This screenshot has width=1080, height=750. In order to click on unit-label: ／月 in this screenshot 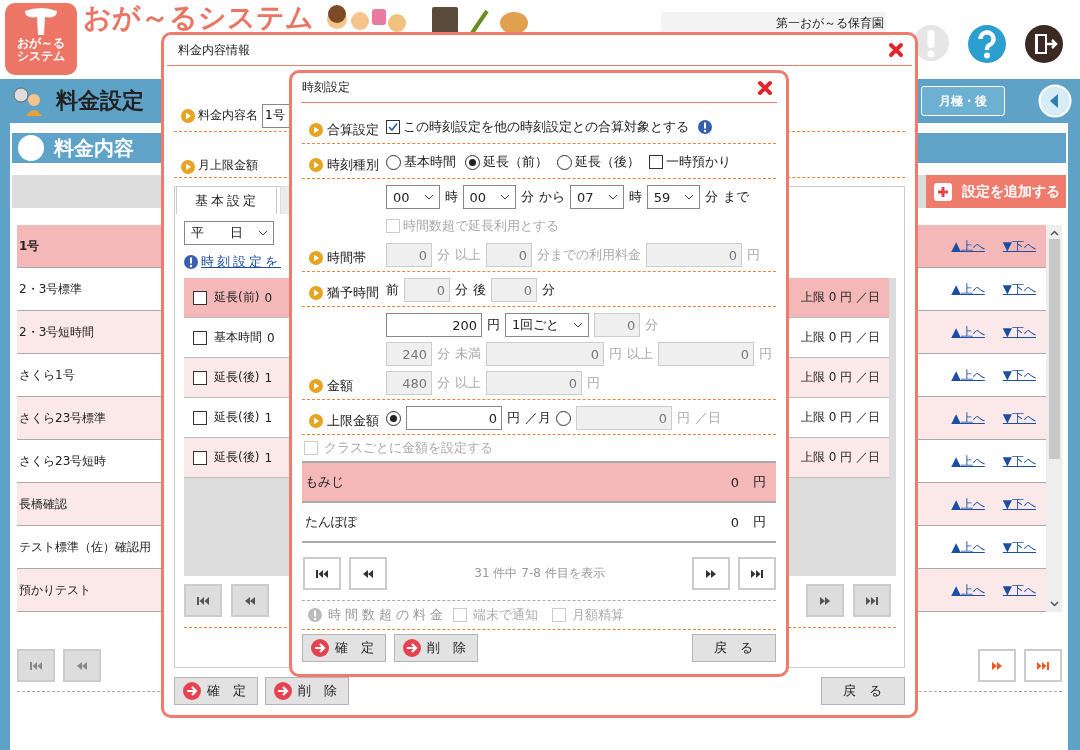, I will do `click(538, 418)`.